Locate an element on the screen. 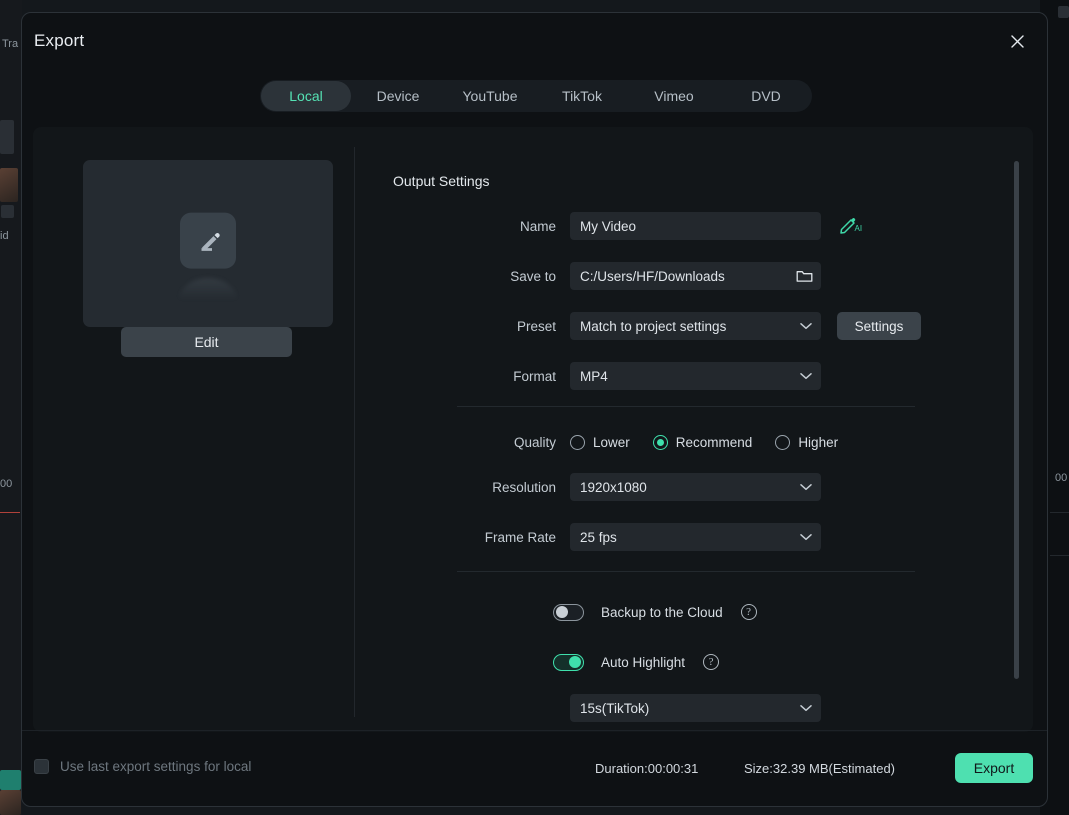 This screenshot has width=1069, height=815. name-label: Name is located at coordinates (537, 226).